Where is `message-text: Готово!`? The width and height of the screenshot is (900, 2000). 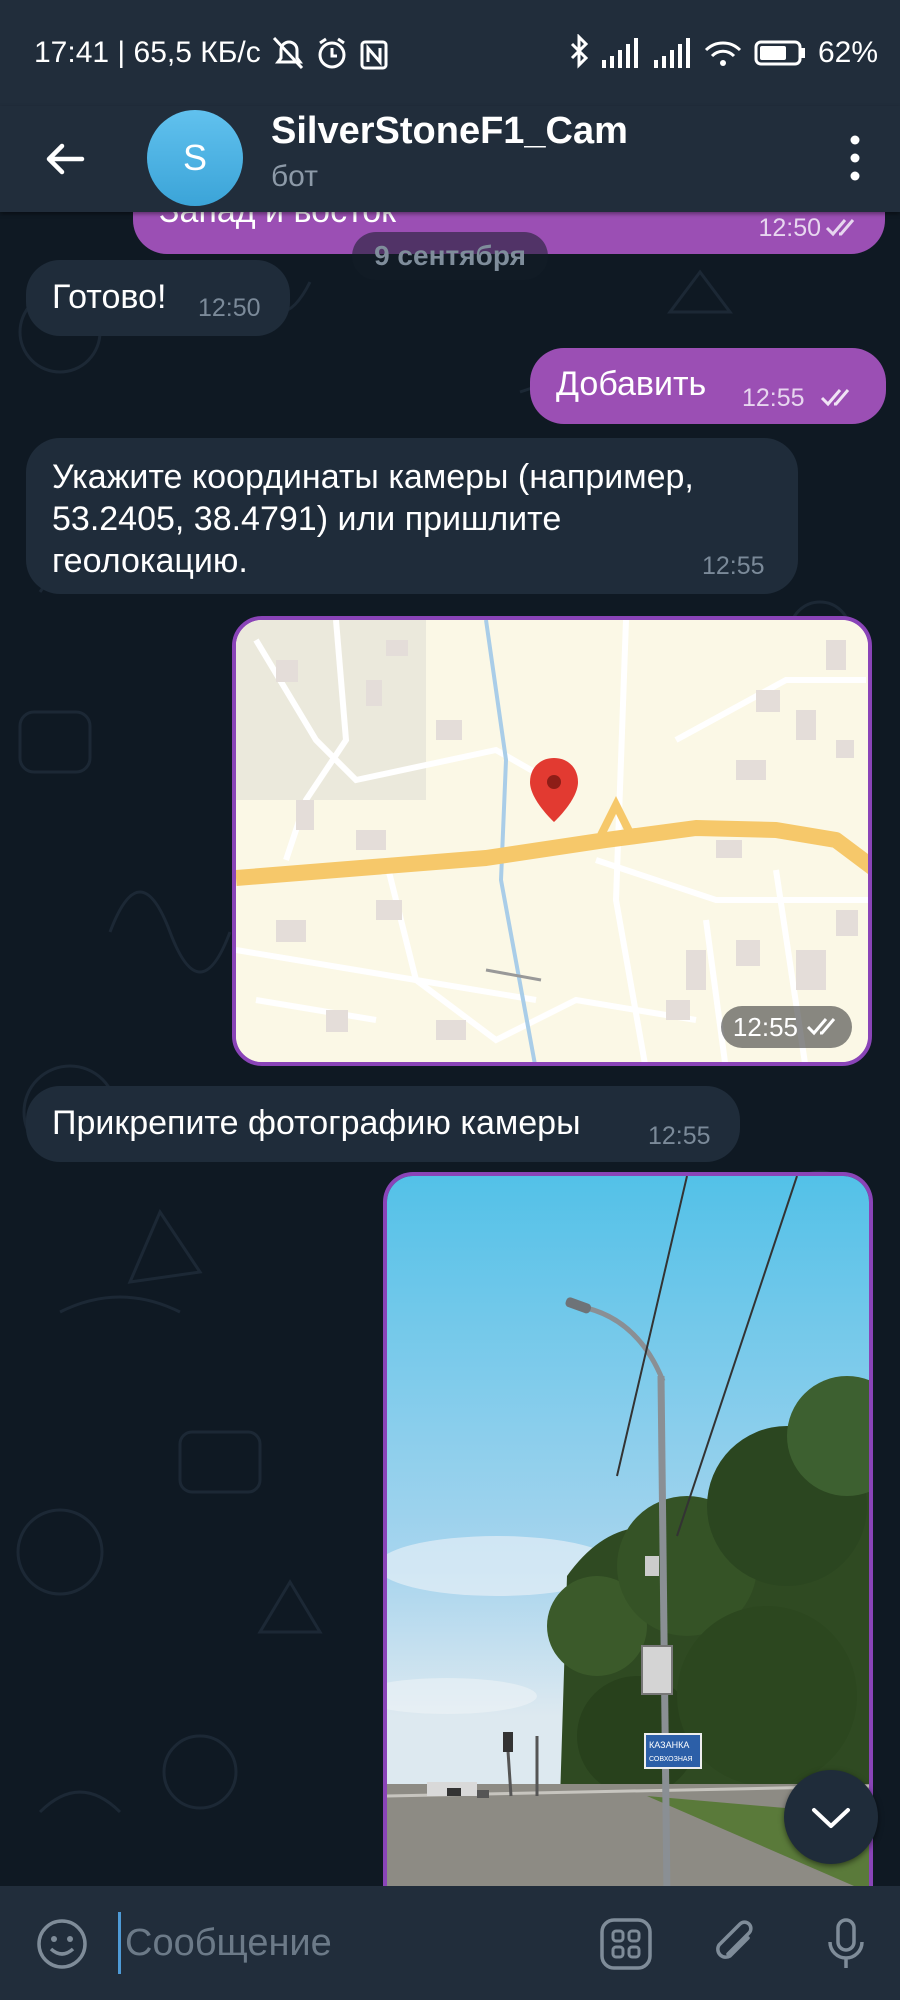 message-text: Готово! is located at coordinates (109, 297).